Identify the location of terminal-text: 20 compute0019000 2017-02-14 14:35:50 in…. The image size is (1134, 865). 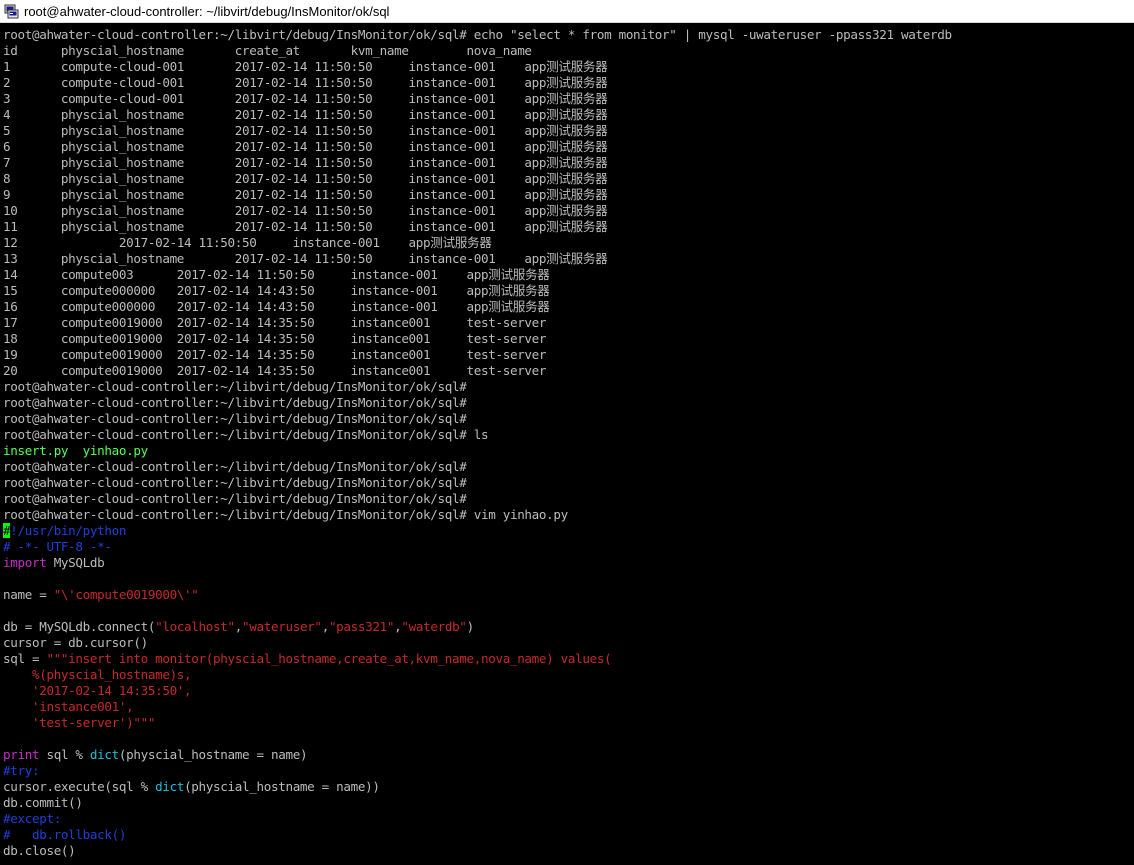
(275, 370).